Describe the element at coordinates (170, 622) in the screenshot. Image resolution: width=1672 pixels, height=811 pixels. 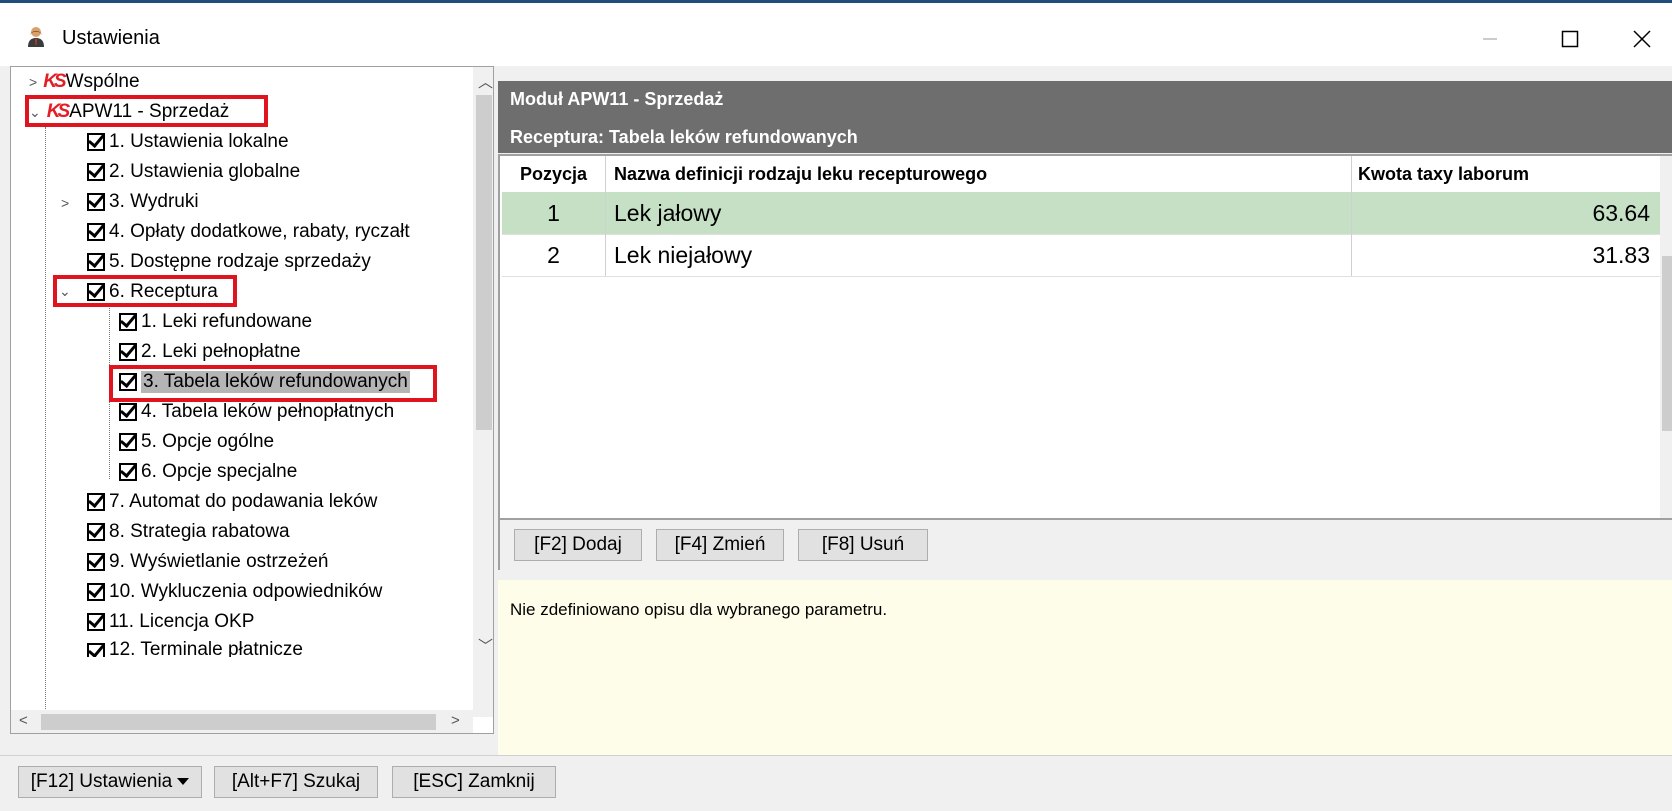
I see `tree-item-licencja: 11. Licencja OKP` at that location.